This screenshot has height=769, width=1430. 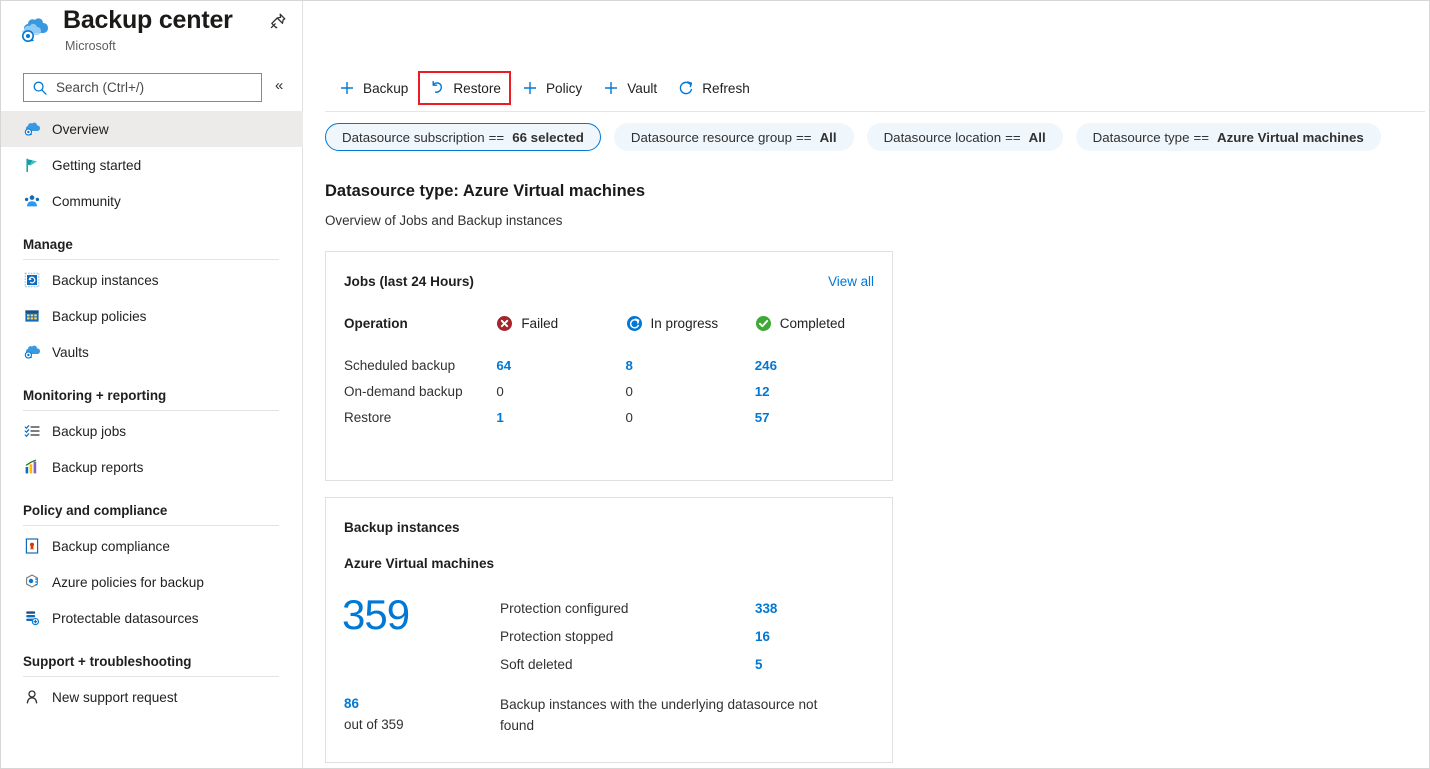 I want to click on table-row: On-demand backup 0 0 12, so click(x=614, y=391).